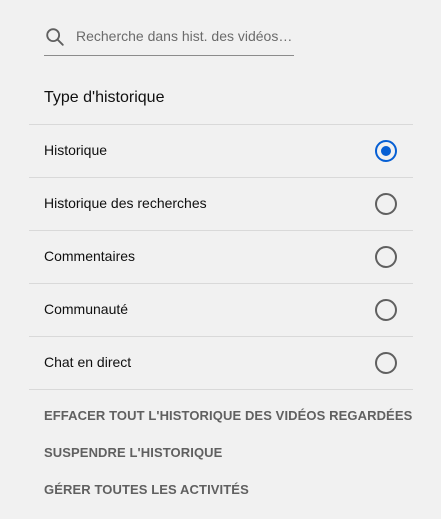  I want to click on history-type-heading: Type d'historique, so click(104, 97).